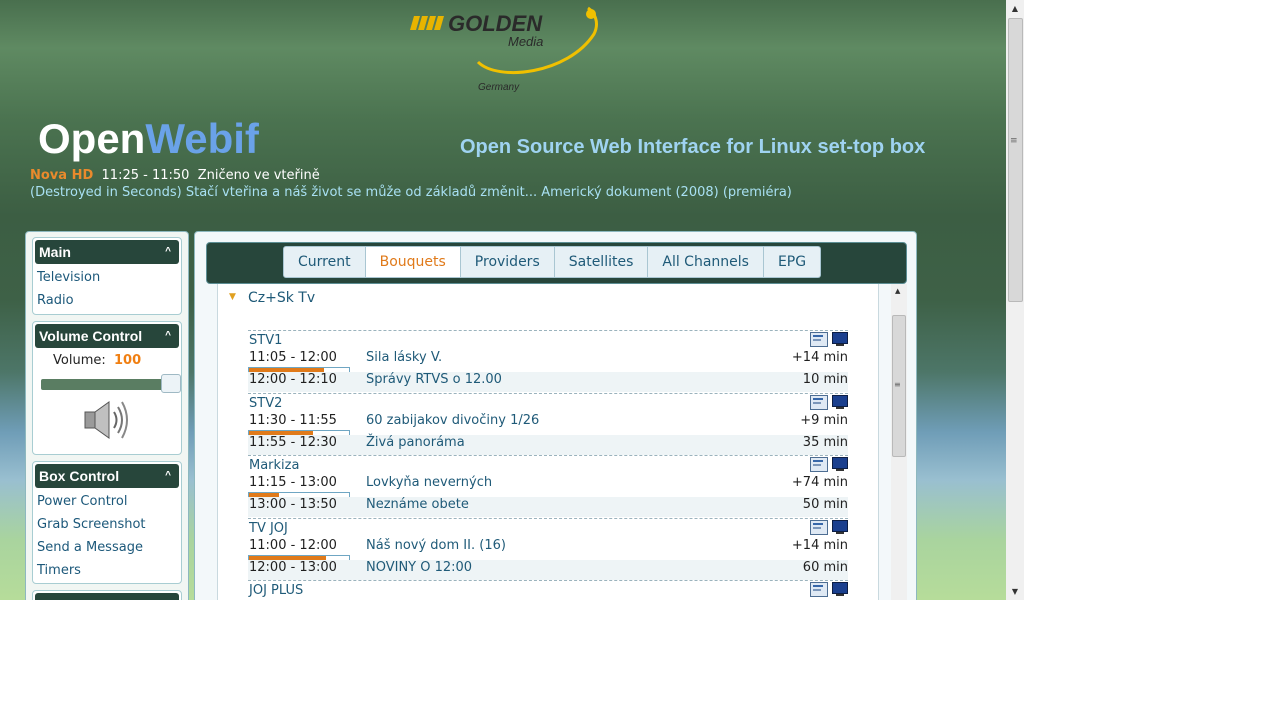 The width and height of the screenshot is (1280, 720). I want to click on channel-name: TV JOJ, so click(268, 528).